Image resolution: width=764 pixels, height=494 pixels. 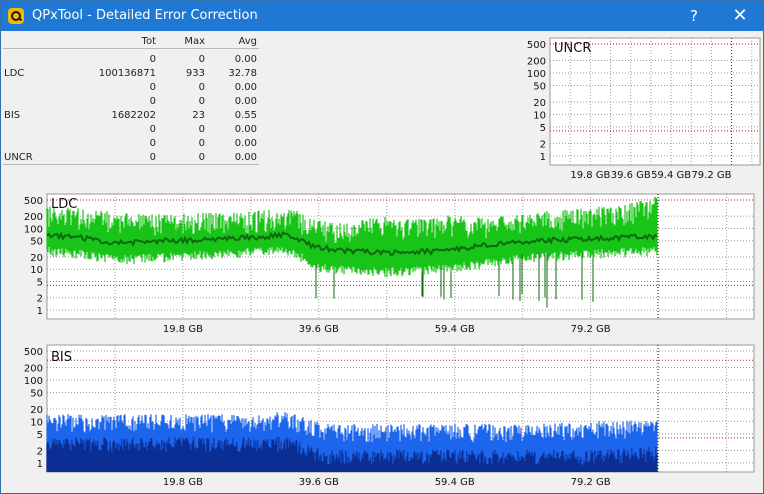 I want to click on stats-max-value: 23, so click(x=198, y=115).